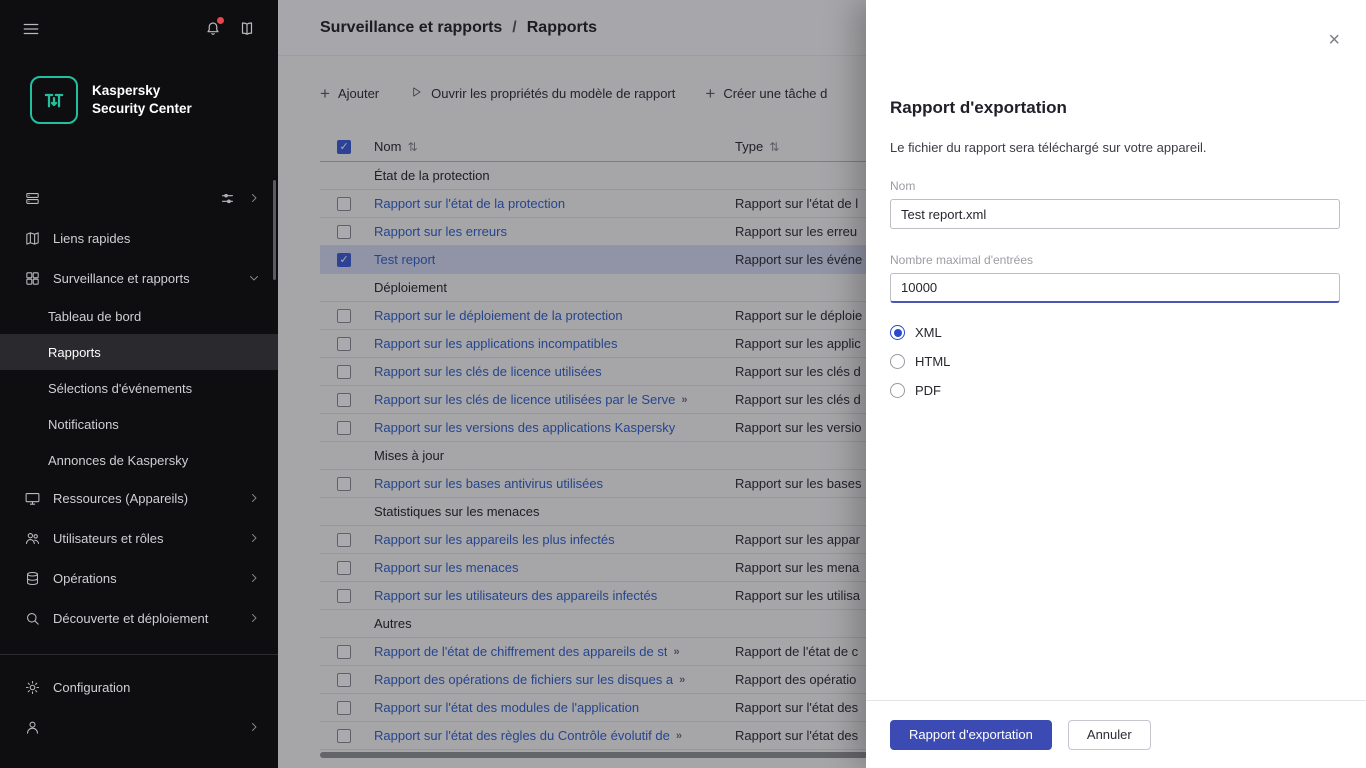 This screenshot has width=1366, height=768. I want to click on sidebar-item-ressources: Ressources (Appareils), so click(139, 498).